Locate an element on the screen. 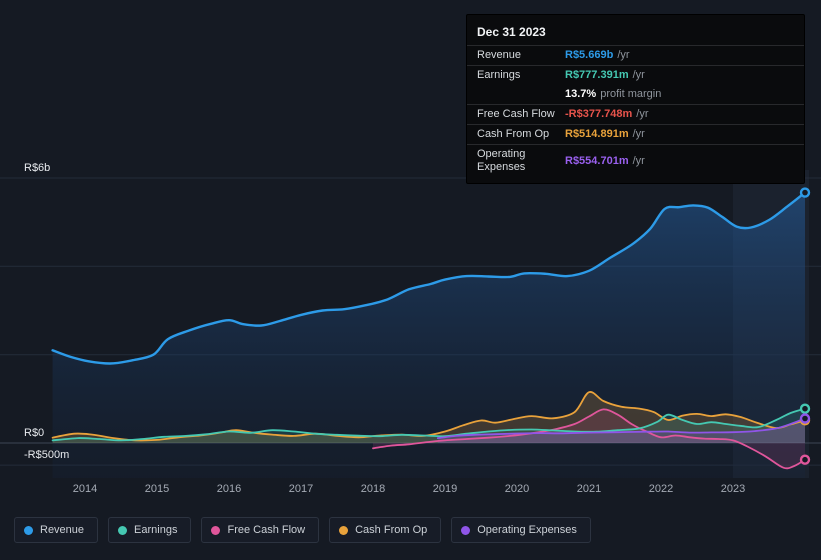 The height and width of the screenshot is (560, 821). tooltip-row-revenue: Revenue R$5.669b/yr is located at coordinates (635, 55).